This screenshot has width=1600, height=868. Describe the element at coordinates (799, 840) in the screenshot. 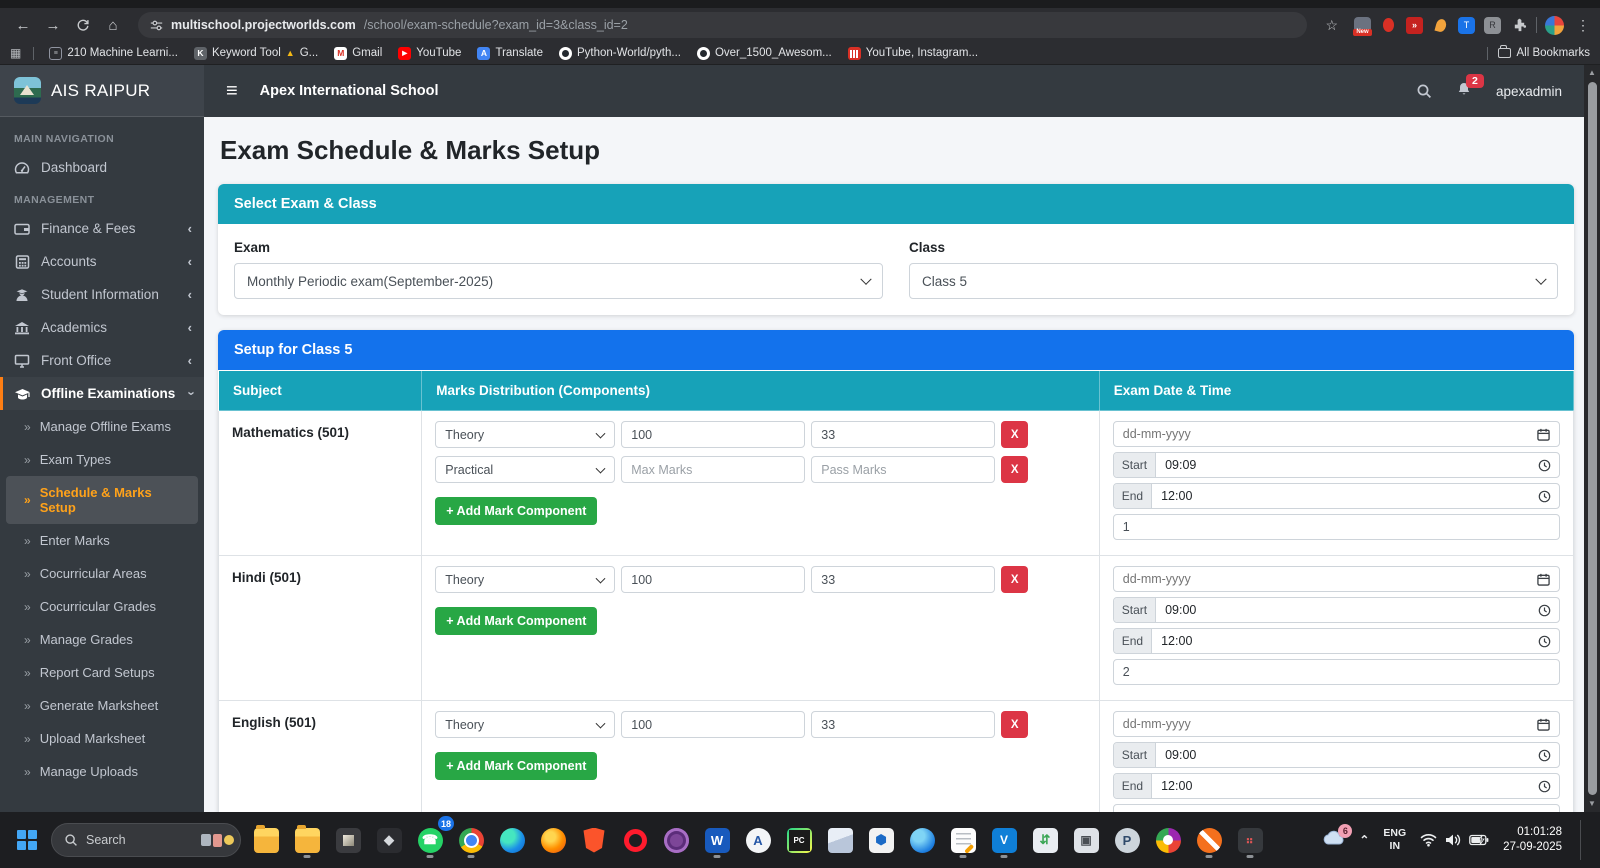

I see `pycharm-taskbar-icon` at that location.